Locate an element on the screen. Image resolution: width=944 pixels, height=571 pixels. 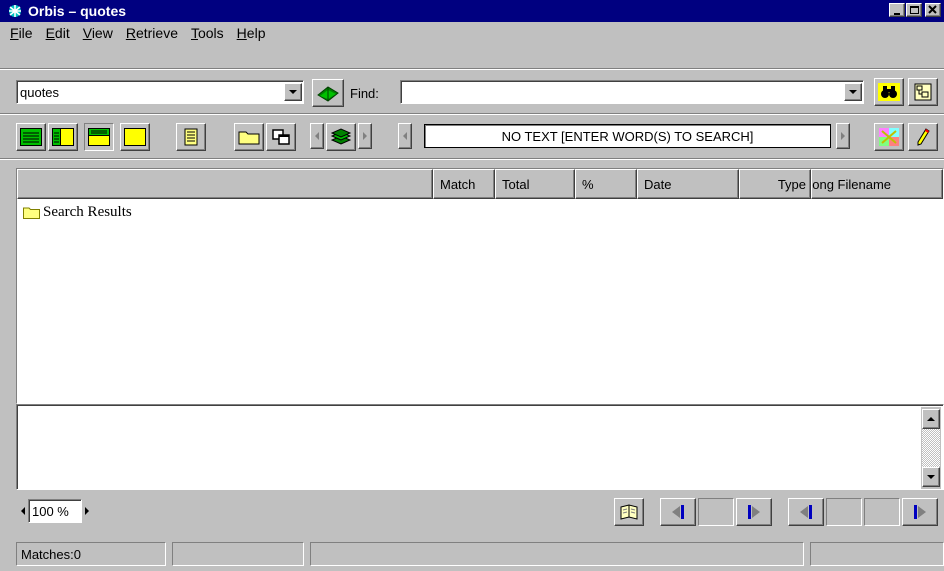
menu-help: Help is located at coordinates (251, 33).